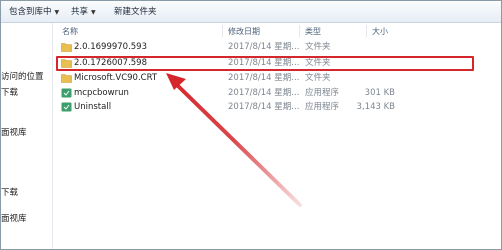 The height and width of the screenshot is (250, 502). I want to click on new-folder-label: 新建文件夹, so click(135, 12).